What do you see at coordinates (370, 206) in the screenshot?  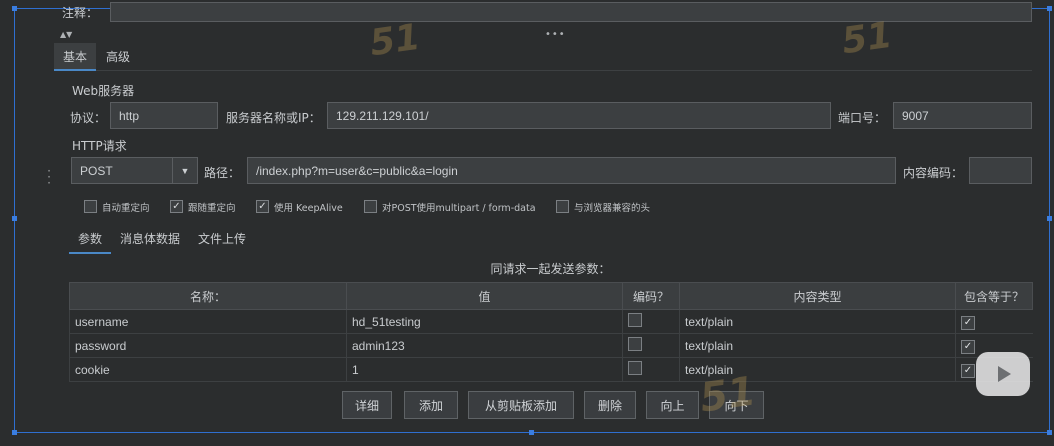 I see `multipart-checkbox` at bounding box center [370, 206].